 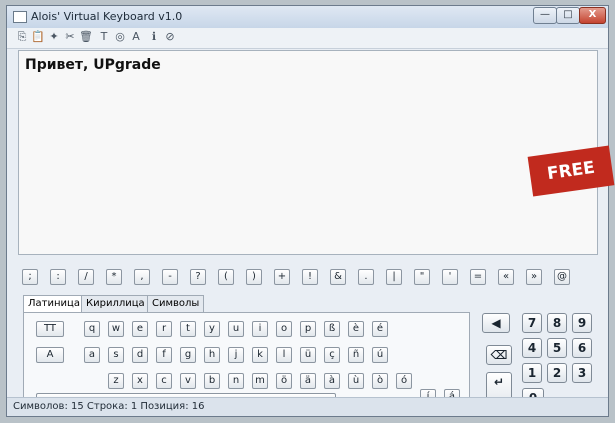 I want to click on minimize-button: —, so click(x=545, y=15).